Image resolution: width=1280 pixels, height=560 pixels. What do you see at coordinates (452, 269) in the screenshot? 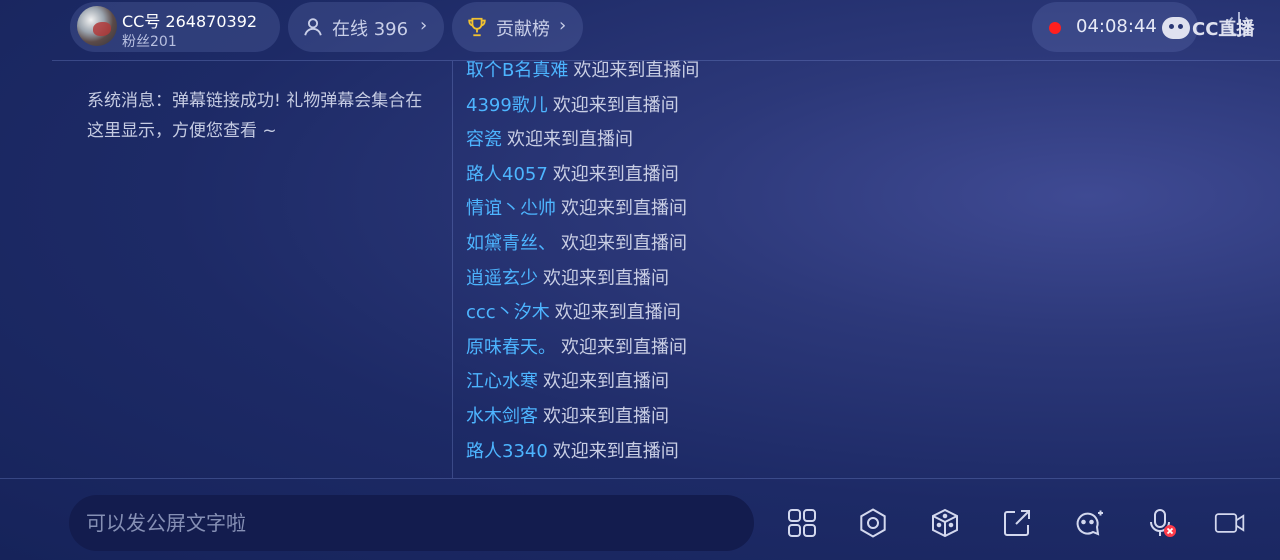
I see `divider` at bounding box center [452, 269].